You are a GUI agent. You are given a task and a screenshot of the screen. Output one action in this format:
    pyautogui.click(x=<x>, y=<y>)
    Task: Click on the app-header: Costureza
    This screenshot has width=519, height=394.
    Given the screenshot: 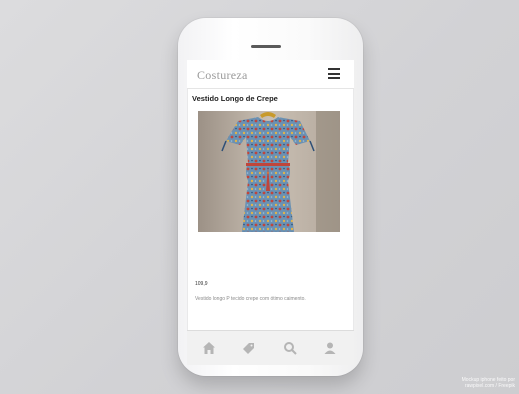 What is the action you would take?
    pyautogui.click(x=270, y=74)
    